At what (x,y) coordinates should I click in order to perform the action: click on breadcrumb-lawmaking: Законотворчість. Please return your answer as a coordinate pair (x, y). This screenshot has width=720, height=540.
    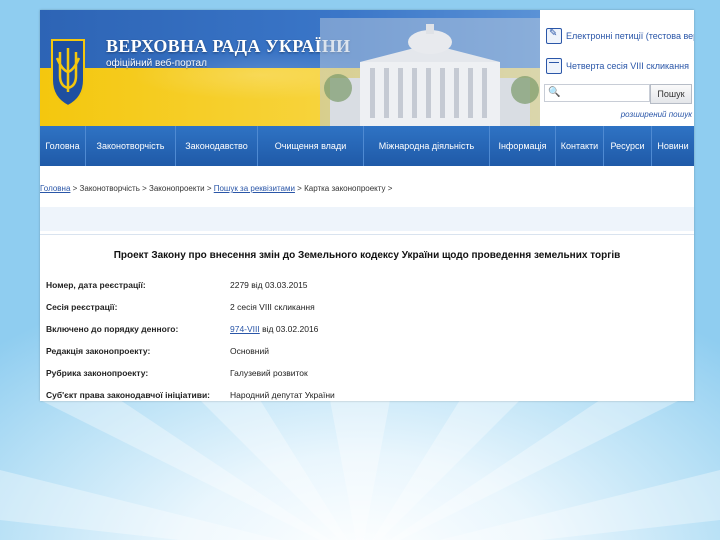
    Looking at the image, I should click on (110, 188).